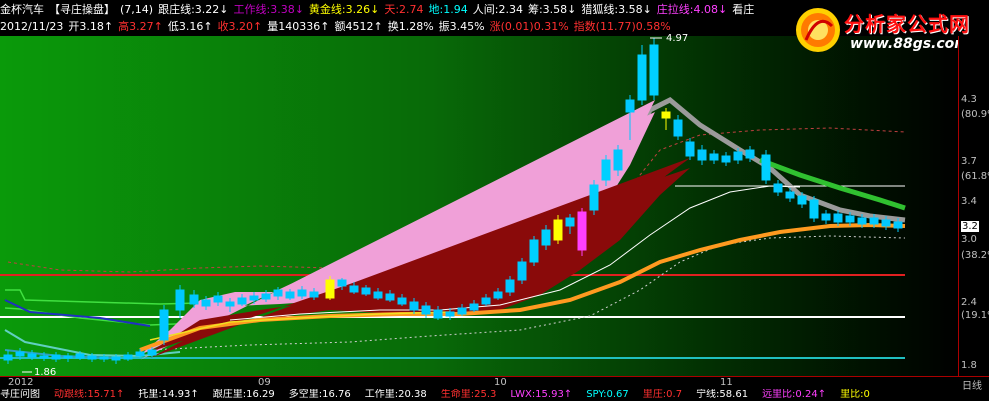  Describe the element at coordinates (722, 394) in the screenshot. I see `footer-indicator-value: 宁线:58.61` at that location.